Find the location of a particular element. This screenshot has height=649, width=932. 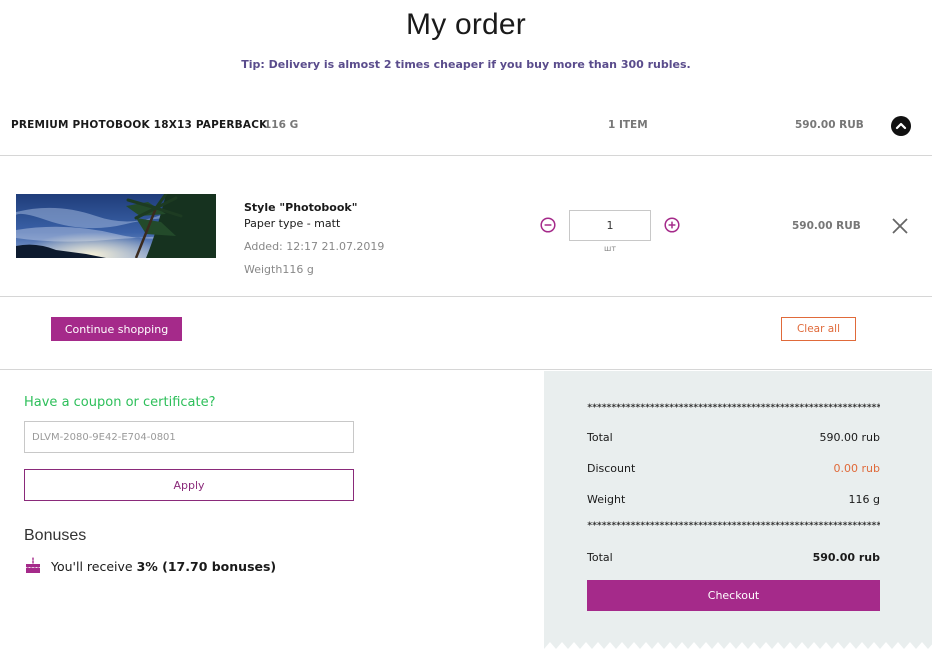

bonus-prefix: You'll receive is located at coordinates (94, 566).